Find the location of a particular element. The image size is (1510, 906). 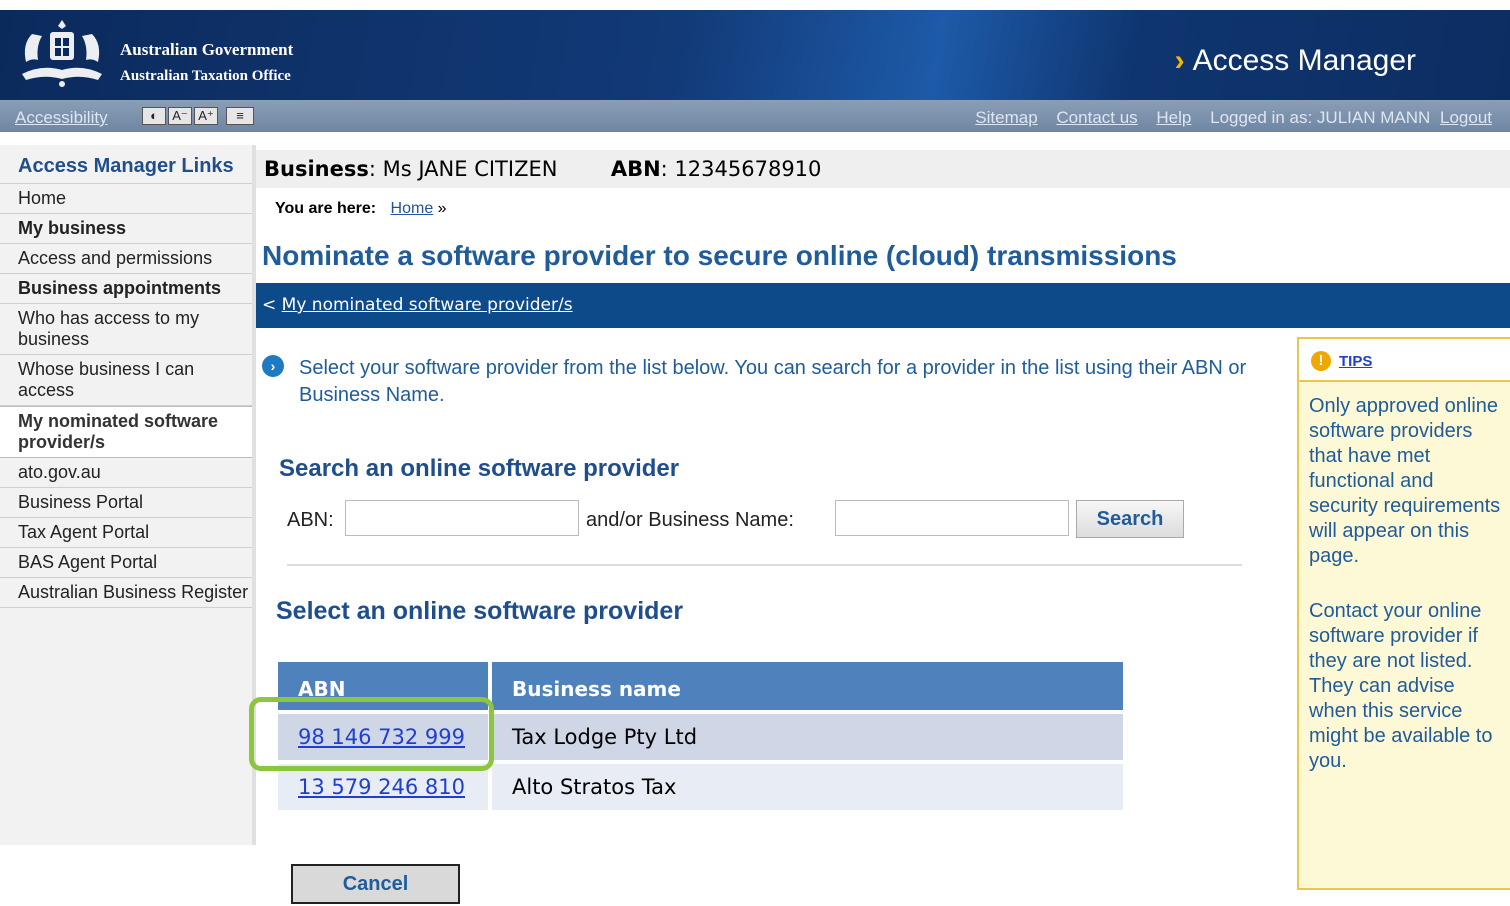

text-view-icon: ≡ is located at coordinates (240, 116).